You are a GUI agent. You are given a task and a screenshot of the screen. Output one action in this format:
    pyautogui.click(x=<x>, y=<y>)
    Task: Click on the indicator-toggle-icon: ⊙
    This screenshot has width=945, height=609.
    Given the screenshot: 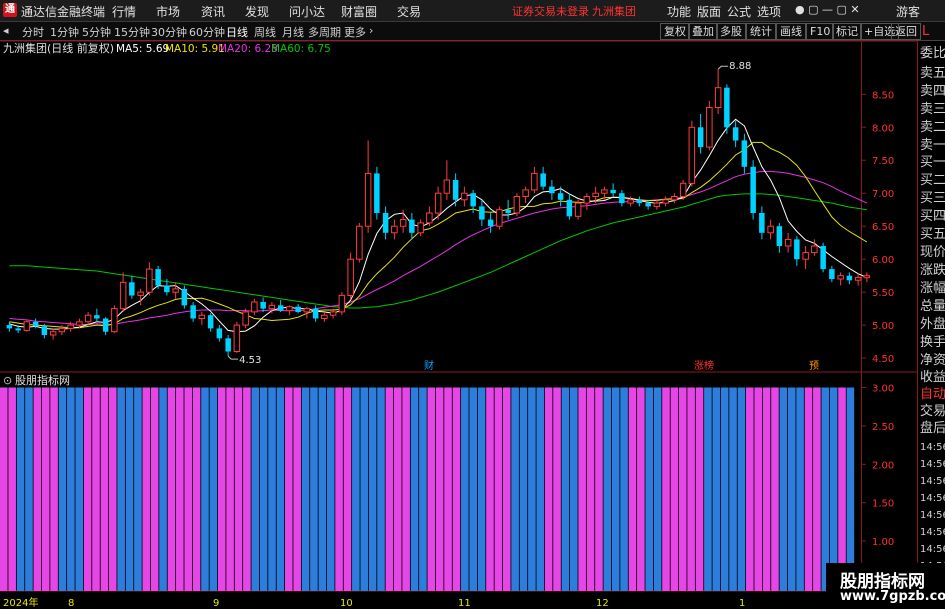 What is the action you would take?
    pyautogui.click(x=7, y=380)
    